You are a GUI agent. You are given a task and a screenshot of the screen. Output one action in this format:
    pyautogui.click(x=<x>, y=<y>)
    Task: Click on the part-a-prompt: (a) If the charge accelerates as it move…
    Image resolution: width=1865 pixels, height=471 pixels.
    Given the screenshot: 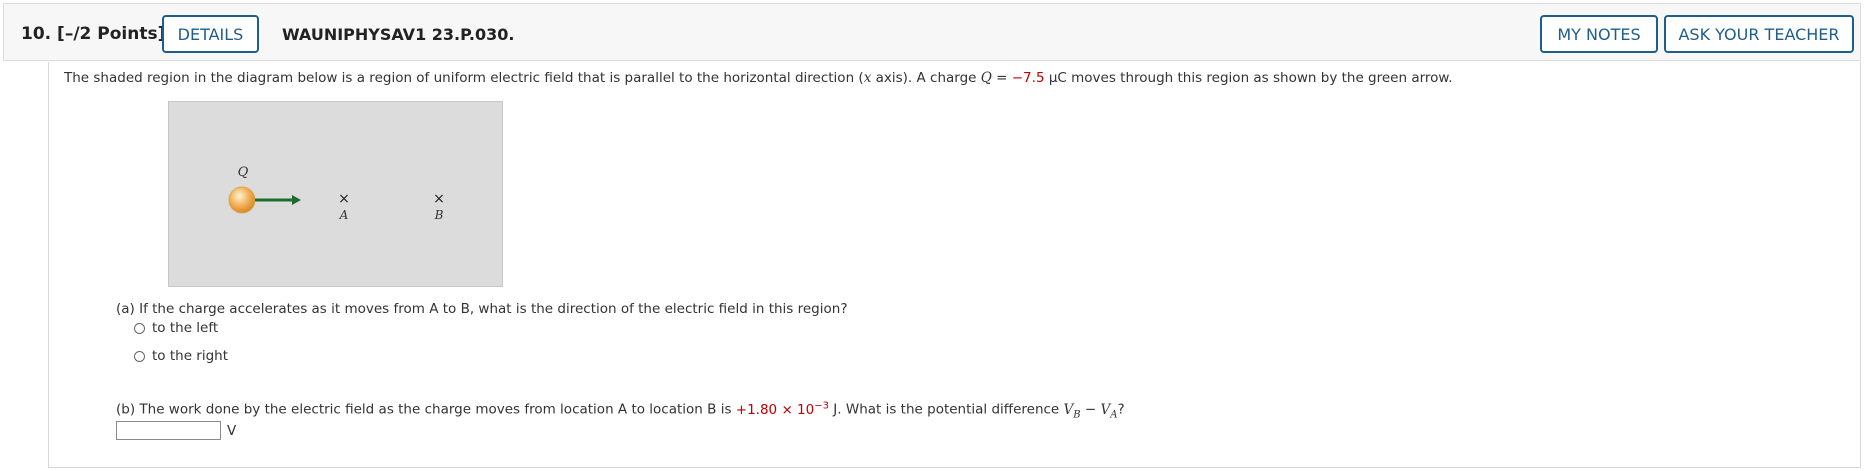 What is the action you would take?
    pyautogui.click(x=482, y=309)
    